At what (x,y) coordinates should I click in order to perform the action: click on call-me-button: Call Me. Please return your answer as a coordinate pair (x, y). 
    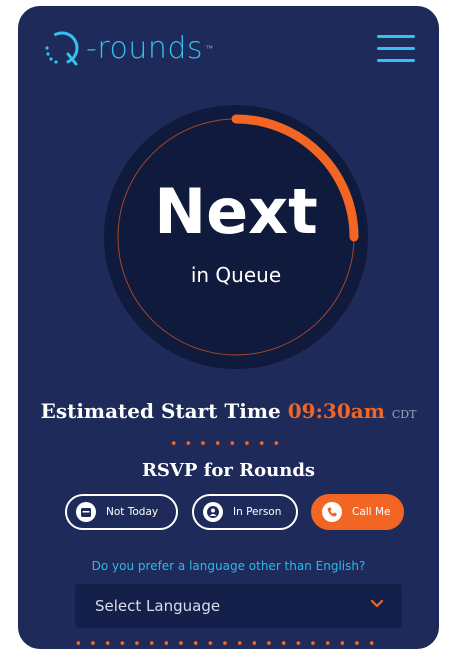
    Looking at the image, I should click on (357, 512).